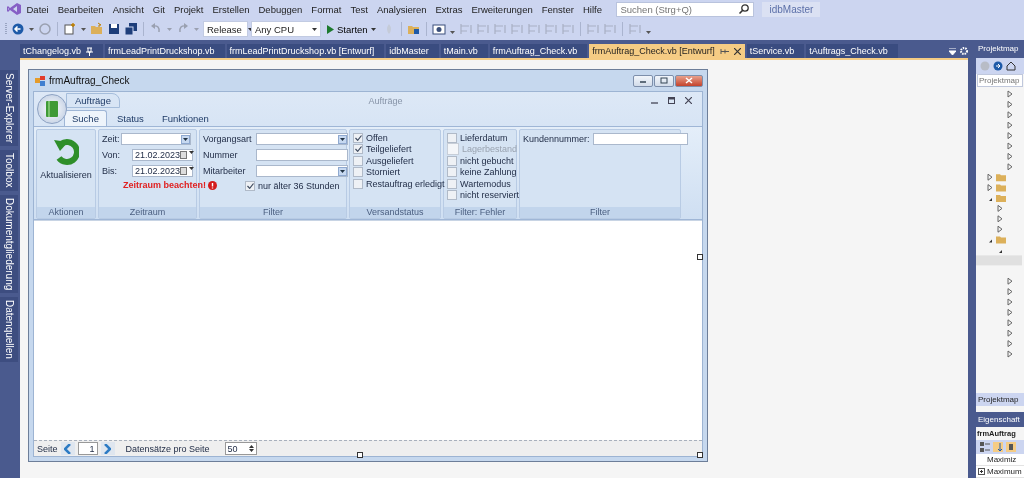 The image size is (1024, 478). I want to click on side-panel-tab: Toolbox, so click(9, 170).